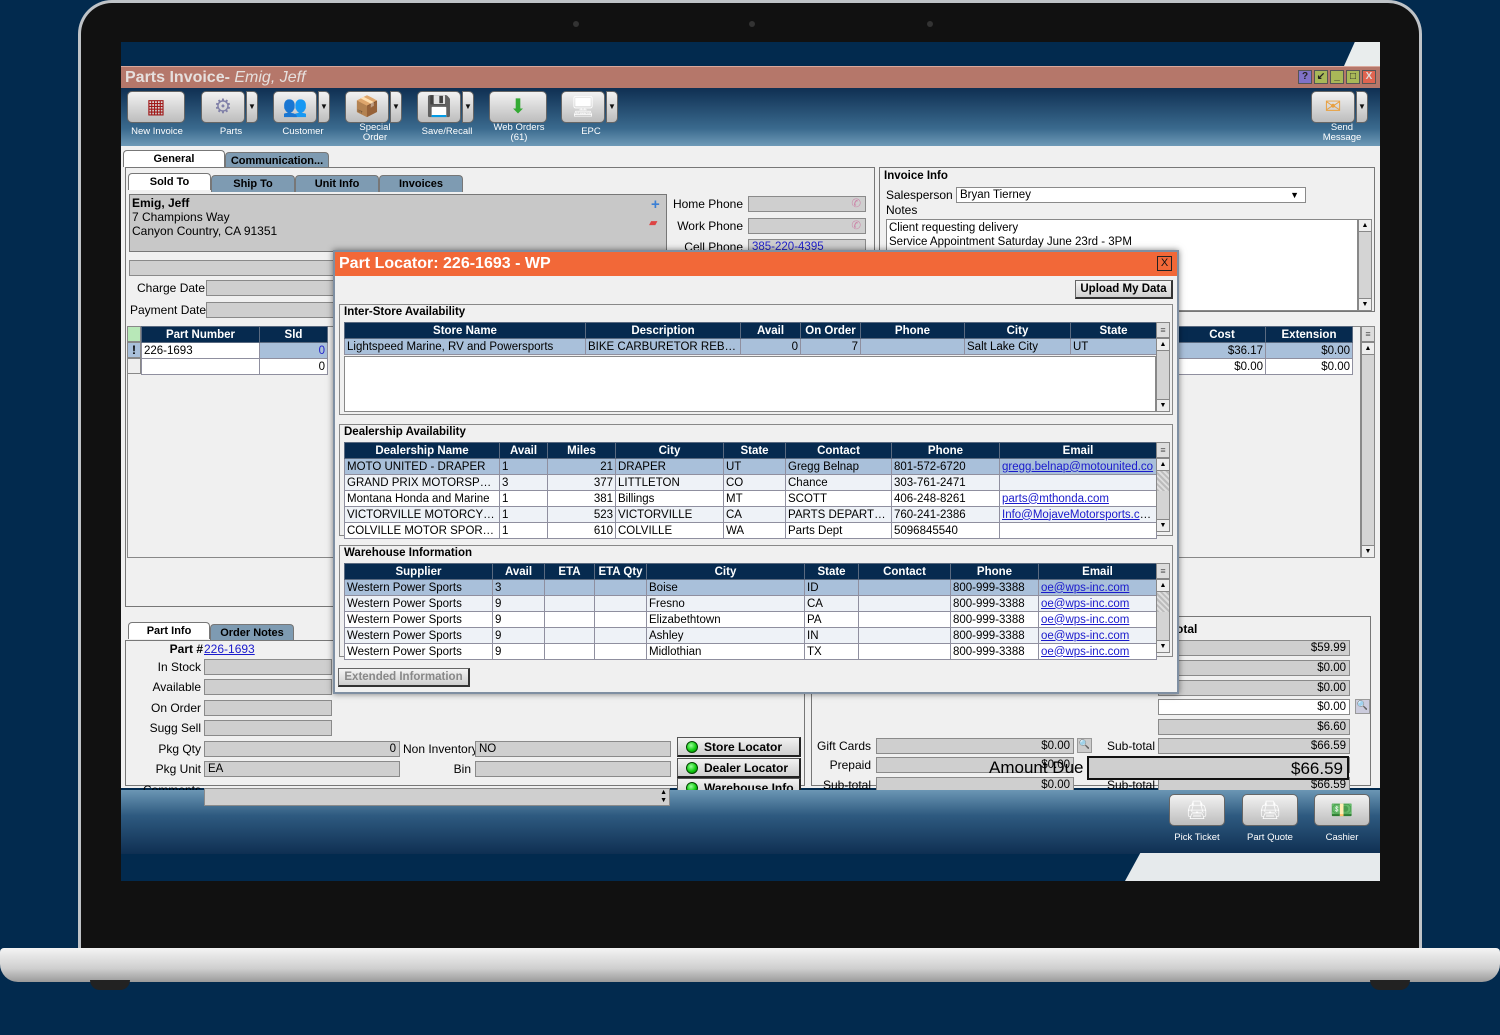  Describe the element at coordinates (271, 310) in the screenshot. I see `payment-date-field` at that location.